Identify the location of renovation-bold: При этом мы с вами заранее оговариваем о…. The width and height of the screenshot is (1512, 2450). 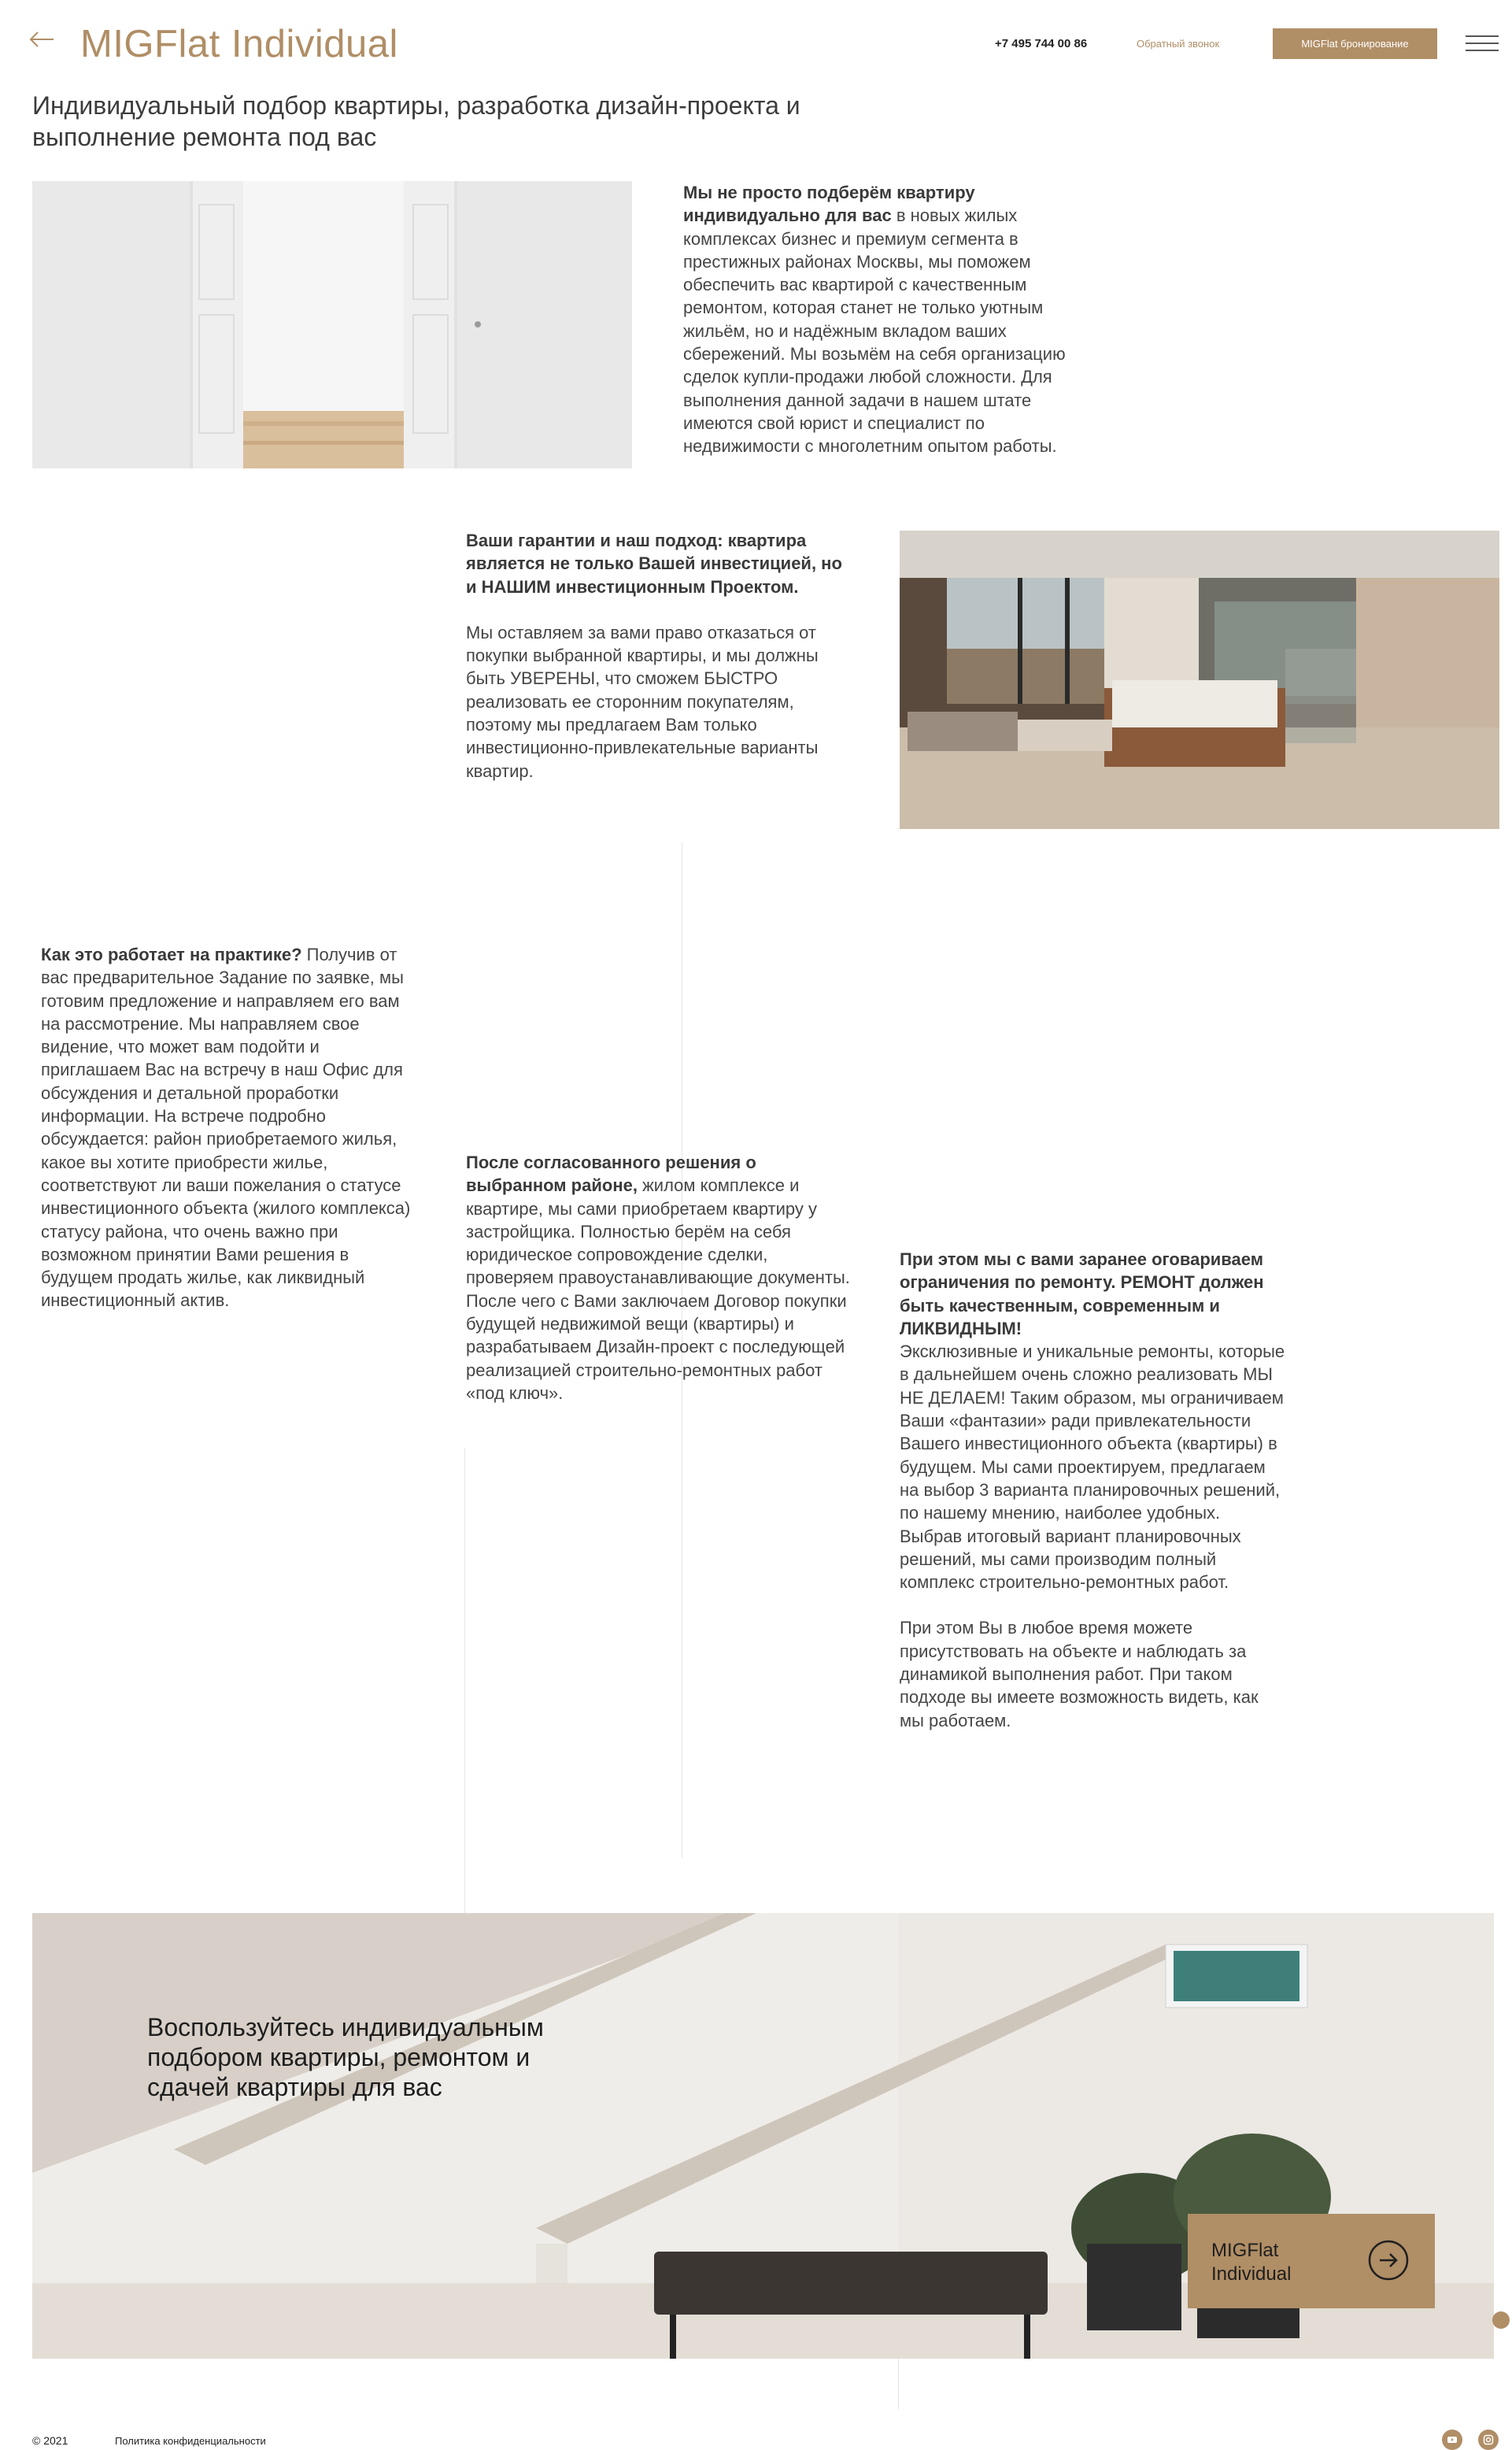
(1082, 1293).